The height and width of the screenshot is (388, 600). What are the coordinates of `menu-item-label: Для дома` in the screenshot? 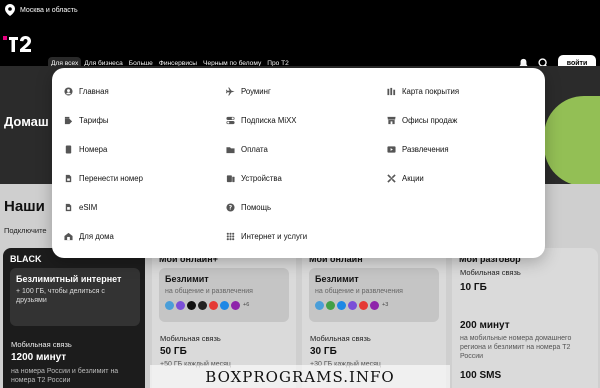 It's located at (96, 236).